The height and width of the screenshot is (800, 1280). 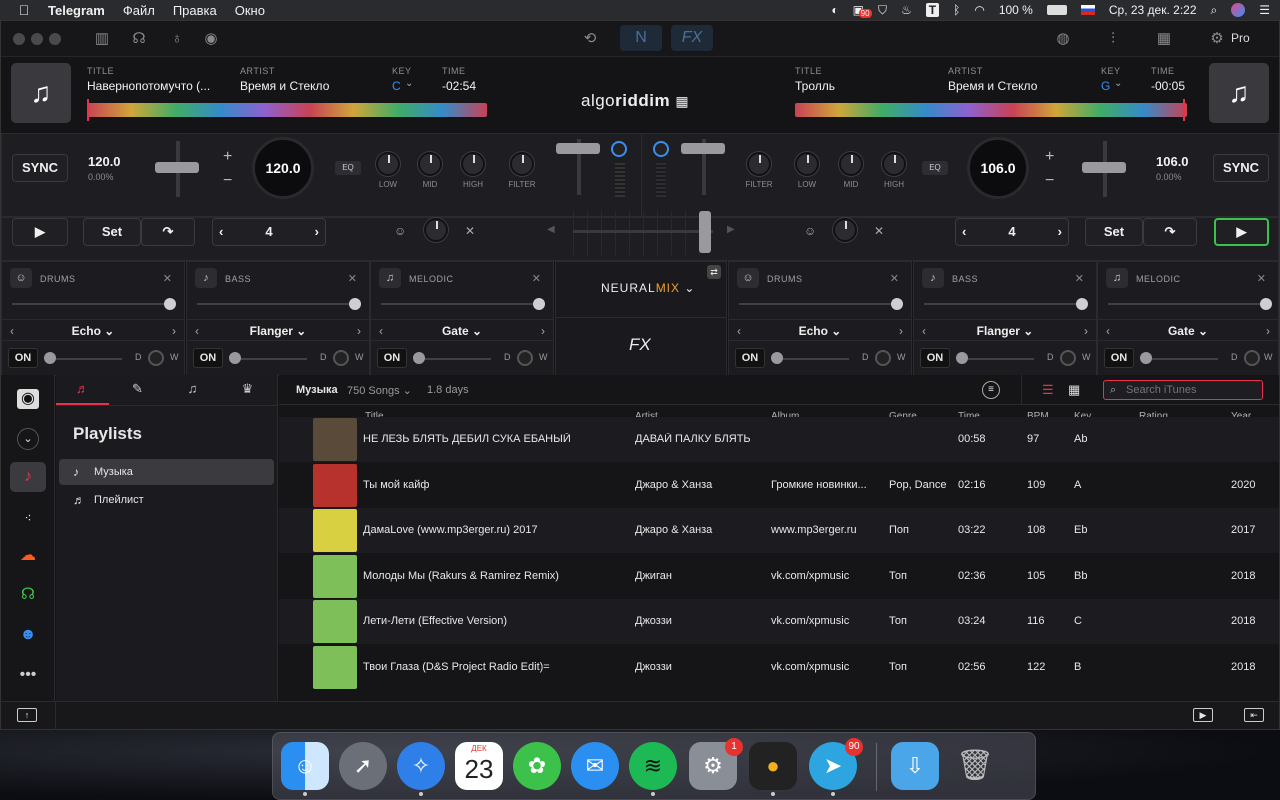 I want to click on globe-icon: ◍, so click(x=1063, y=39).